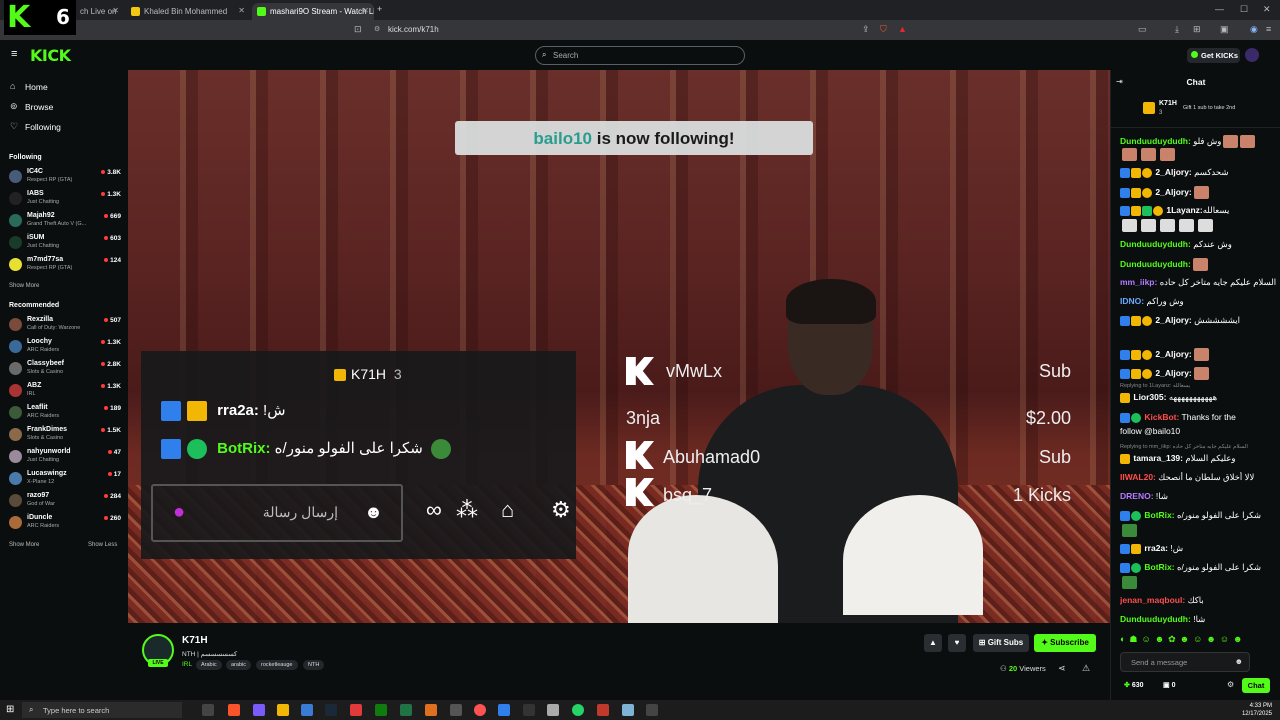 The height and width of the screenshot is (720, 1280). Describe the element at coordinates (373, 512) in the screenshot. I see `emoji-icon: ☻` at that location.